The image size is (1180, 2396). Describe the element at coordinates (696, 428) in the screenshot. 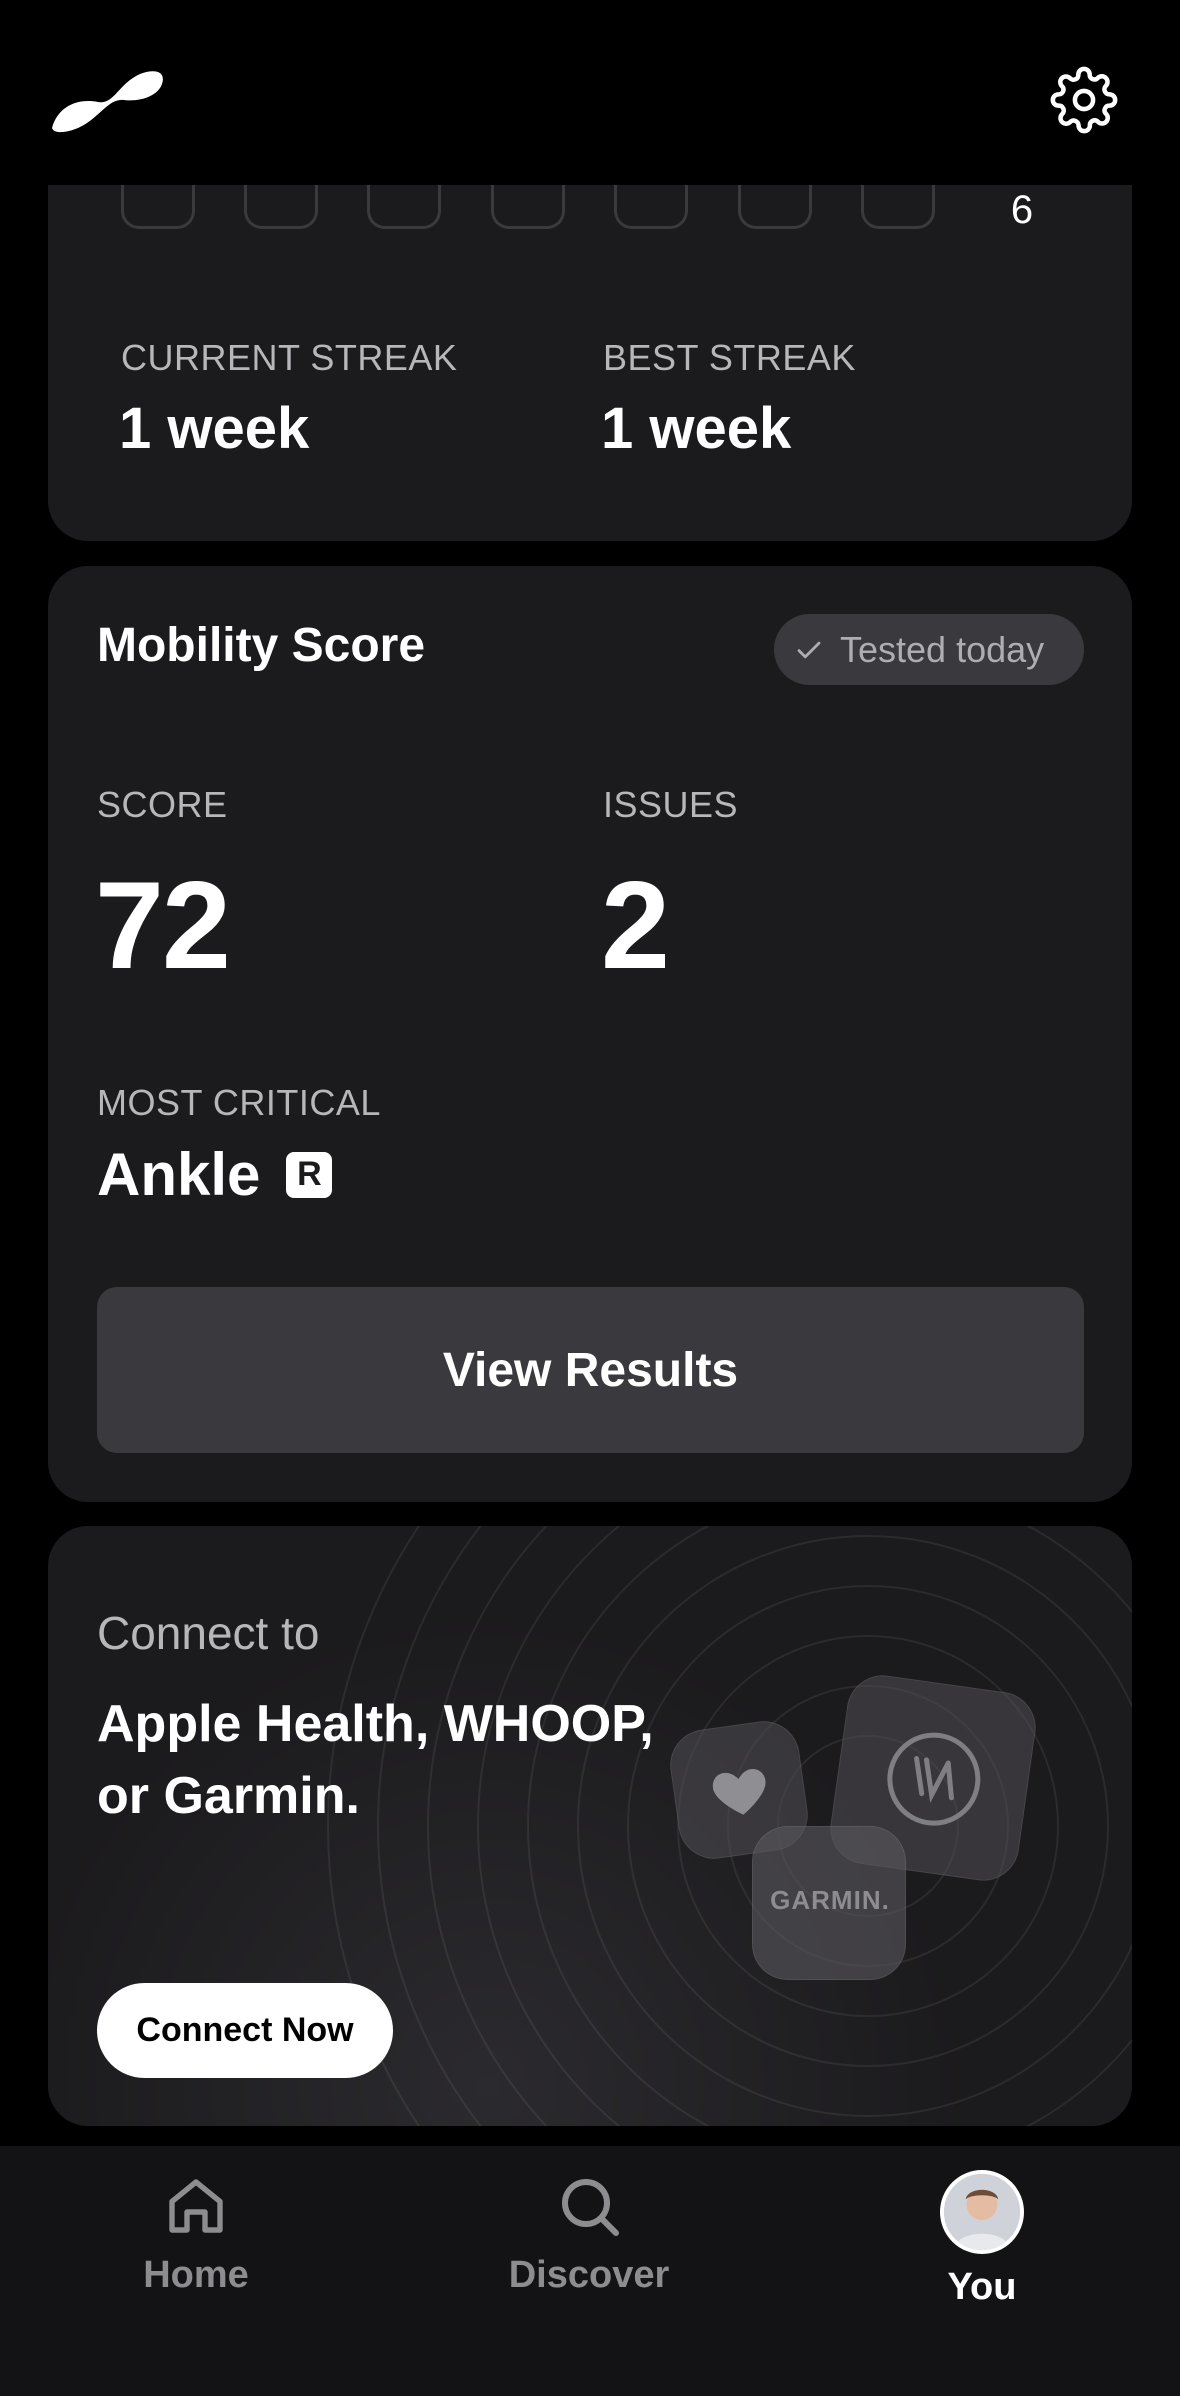

I see `best-streak-value: 1 week` at that location.